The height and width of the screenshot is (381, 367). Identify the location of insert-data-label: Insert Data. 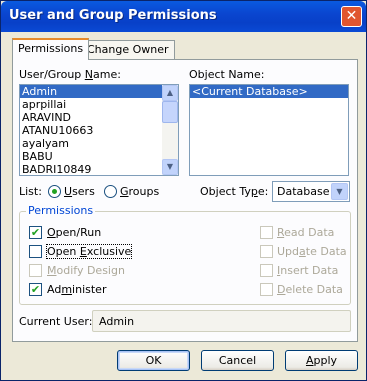
(307, 270).